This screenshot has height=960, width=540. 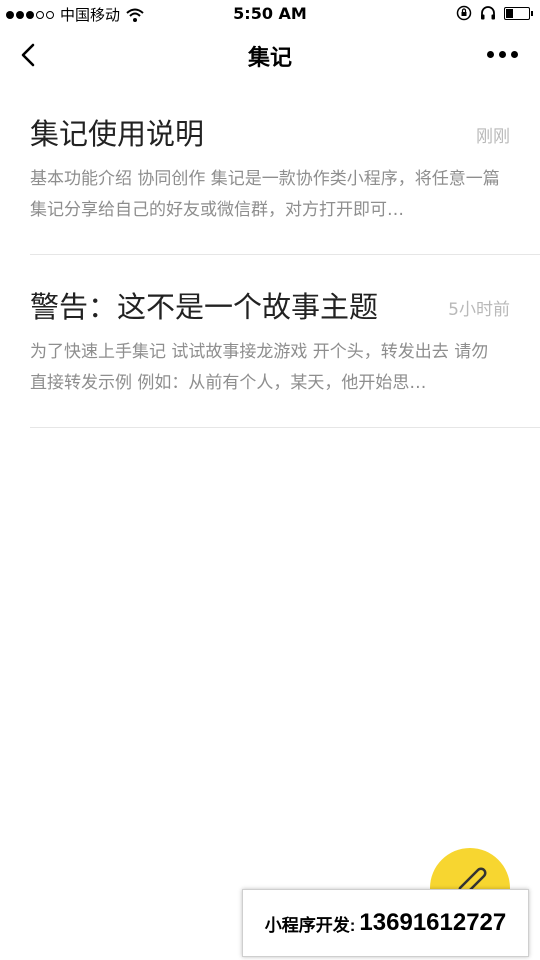 What do you see at coordinates (204, 307) in the screenshot?
I see `note-title: 警告：这不是一个故事主题` at bounding box center [204, 307].